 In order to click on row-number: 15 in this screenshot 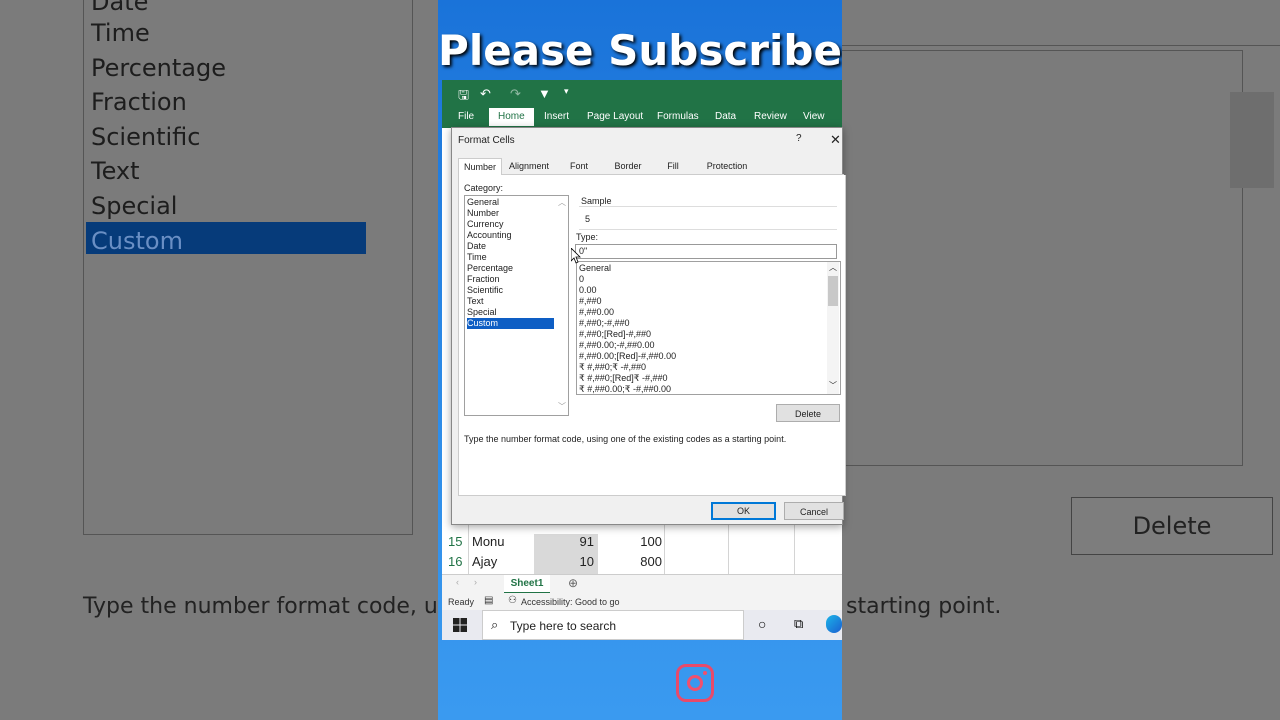, I will do `click(455, 541)`.